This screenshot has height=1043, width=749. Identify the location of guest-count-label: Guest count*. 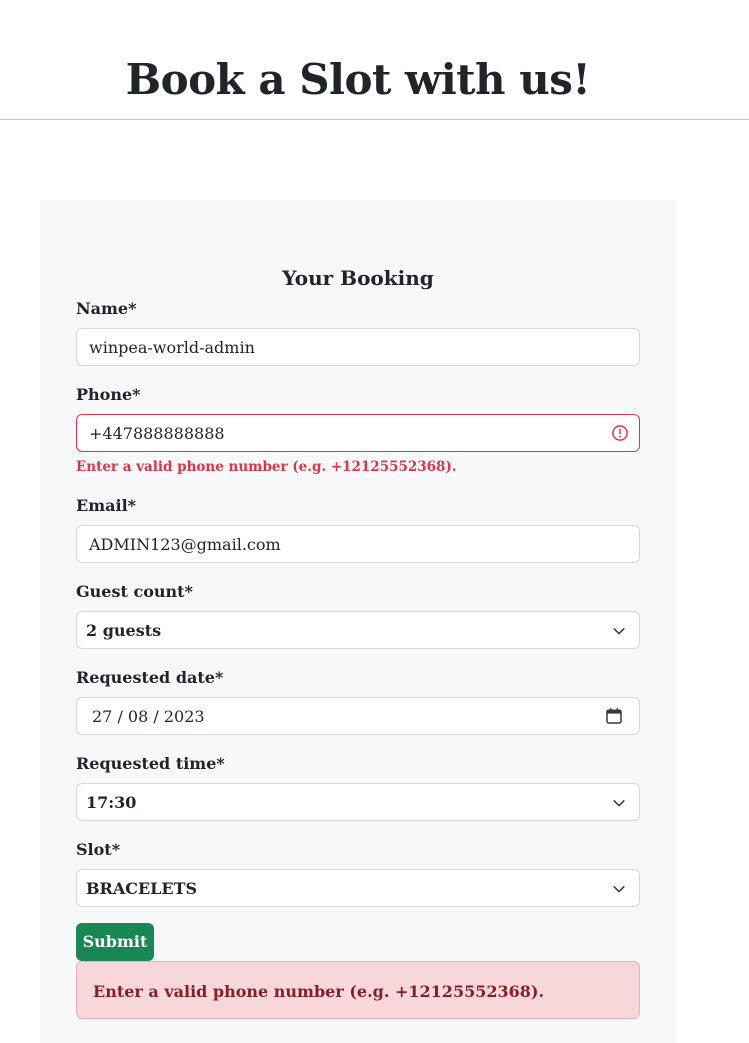
(134, 591).